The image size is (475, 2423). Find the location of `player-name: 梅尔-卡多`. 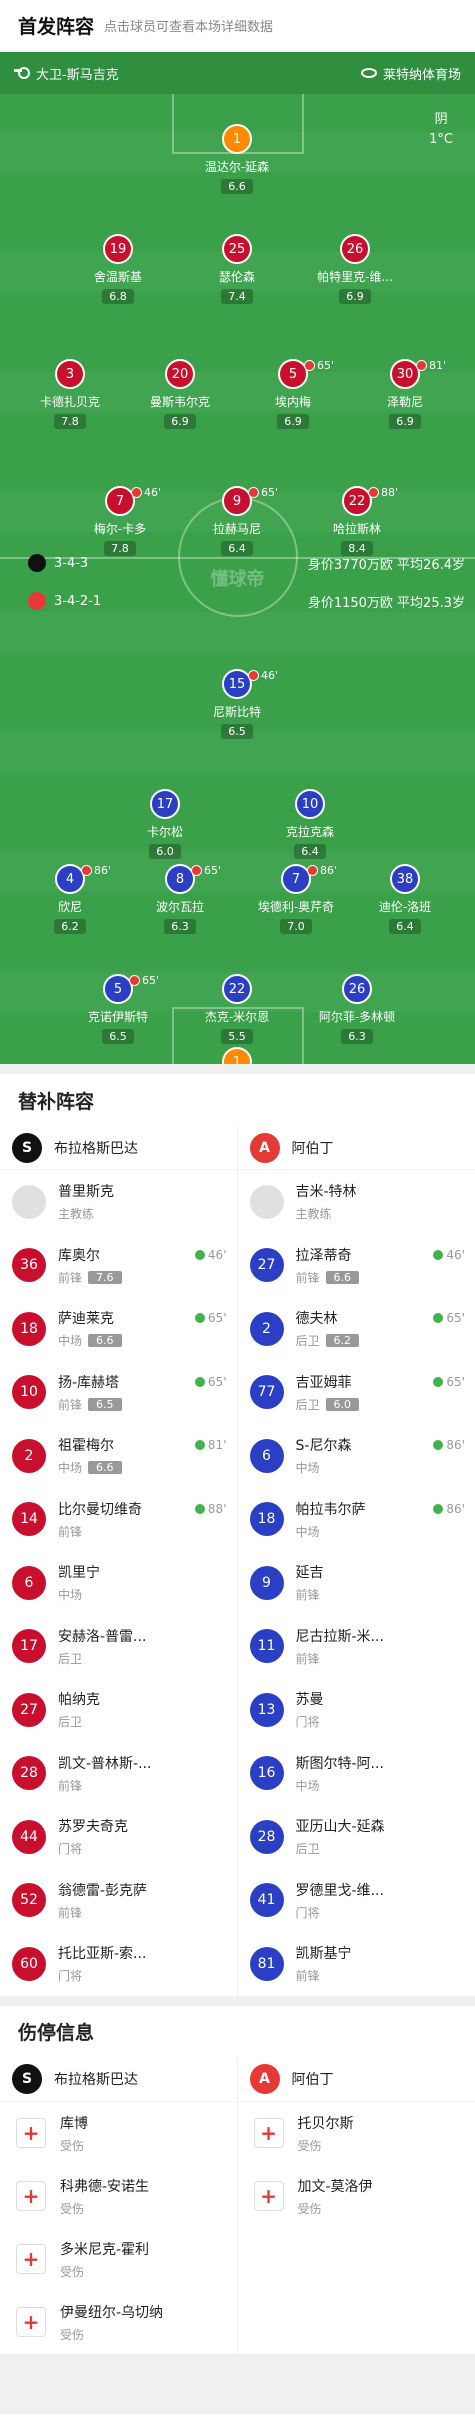

player-name: 梅尔-卡多 is located at coordinates (120, 529).